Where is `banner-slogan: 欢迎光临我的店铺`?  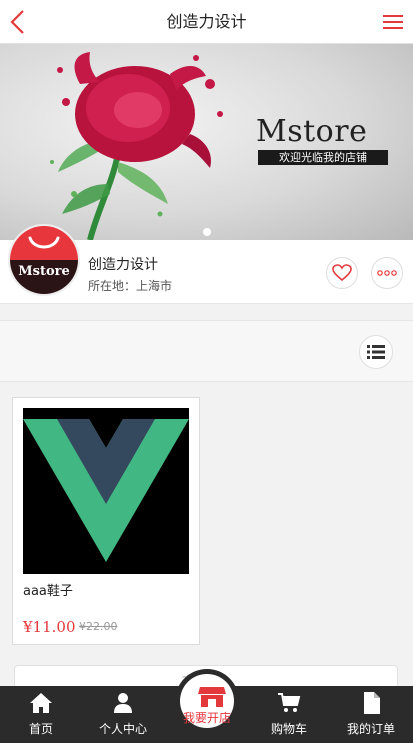
banner-slogan: 欢迎光临我的店铺 is located at coordinates (323, 157).